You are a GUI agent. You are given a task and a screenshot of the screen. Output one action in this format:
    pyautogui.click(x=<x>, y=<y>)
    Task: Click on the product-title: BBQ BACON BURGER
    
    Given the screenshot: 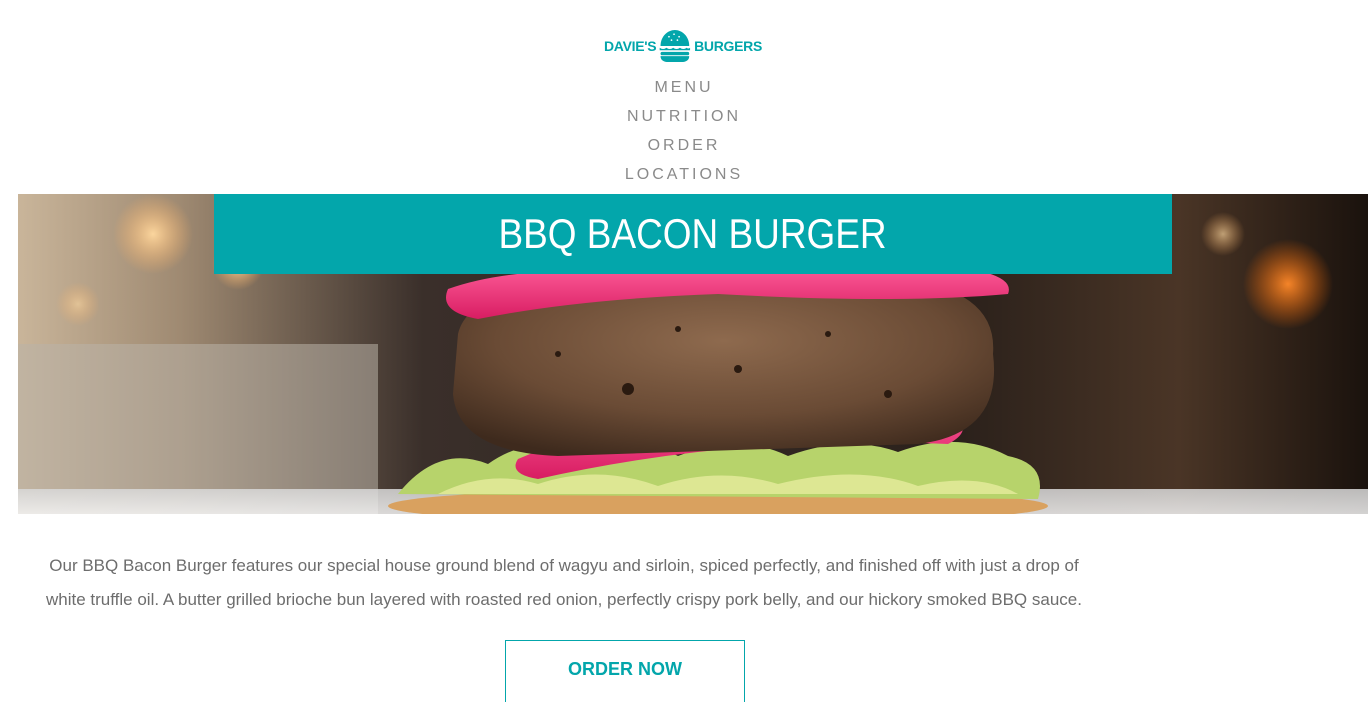 What is the action you would take?
    pyautogui.click(x=693, y=233)
    